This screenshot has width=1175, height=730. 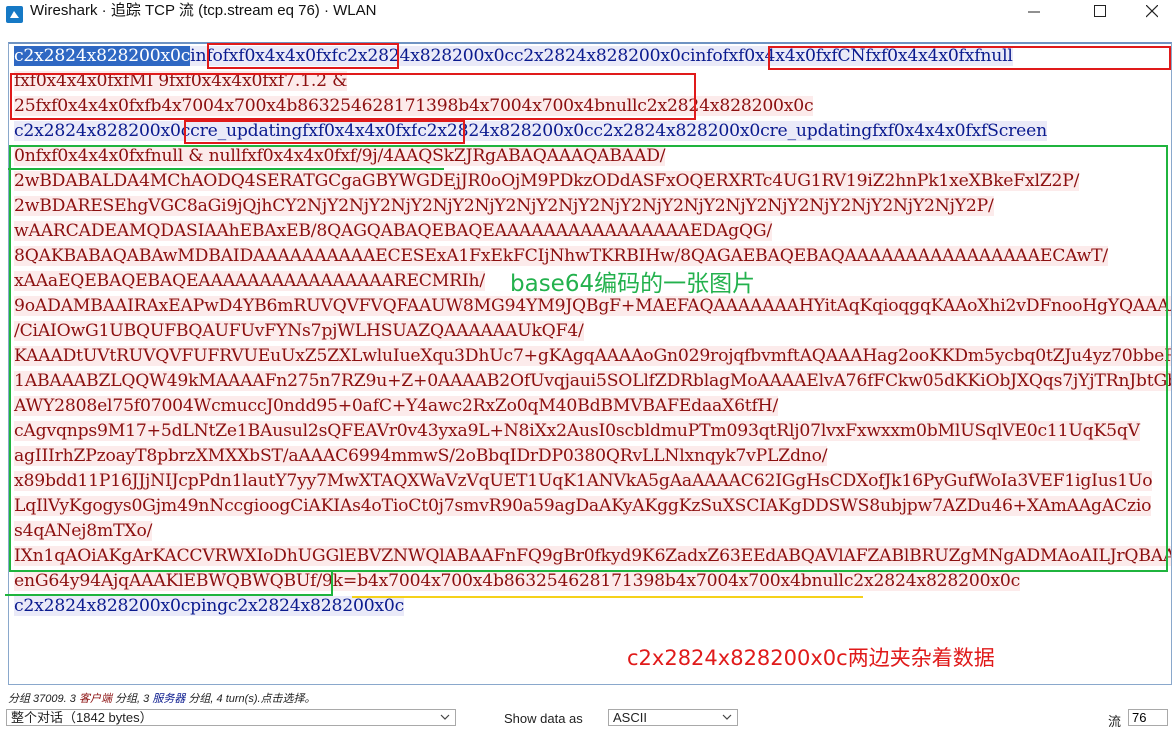 I want to click on wireshark-fin-icon, so click(x=14, y=14).